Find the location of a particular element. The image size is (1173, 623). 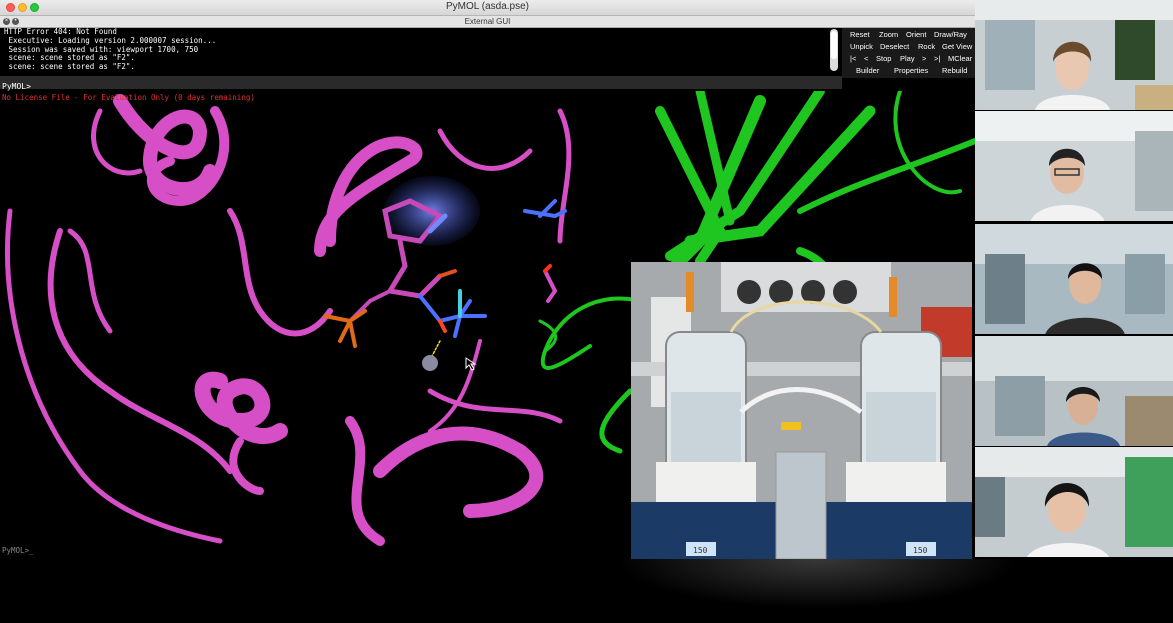

reset-button: Reset is located at coordinates (860, 34).